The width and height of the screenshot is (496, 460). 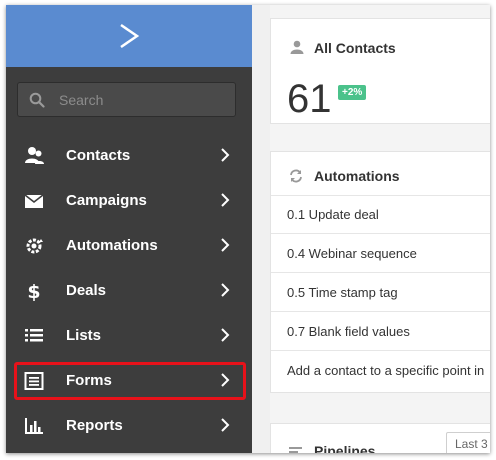 I want to click on sidebar-item-label: Deals, so click(x=86, y=290).